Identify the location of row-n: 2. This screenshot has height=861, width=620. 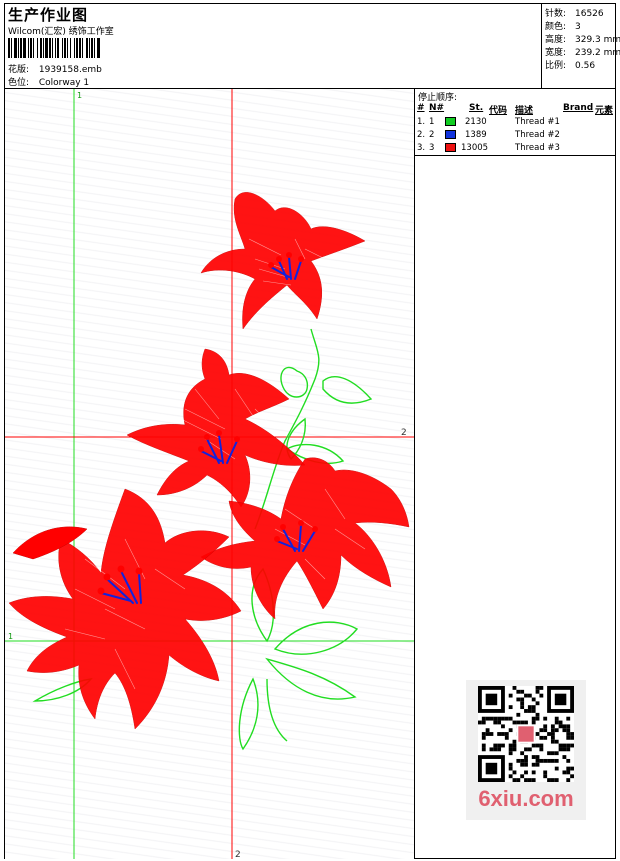
(432, 135).